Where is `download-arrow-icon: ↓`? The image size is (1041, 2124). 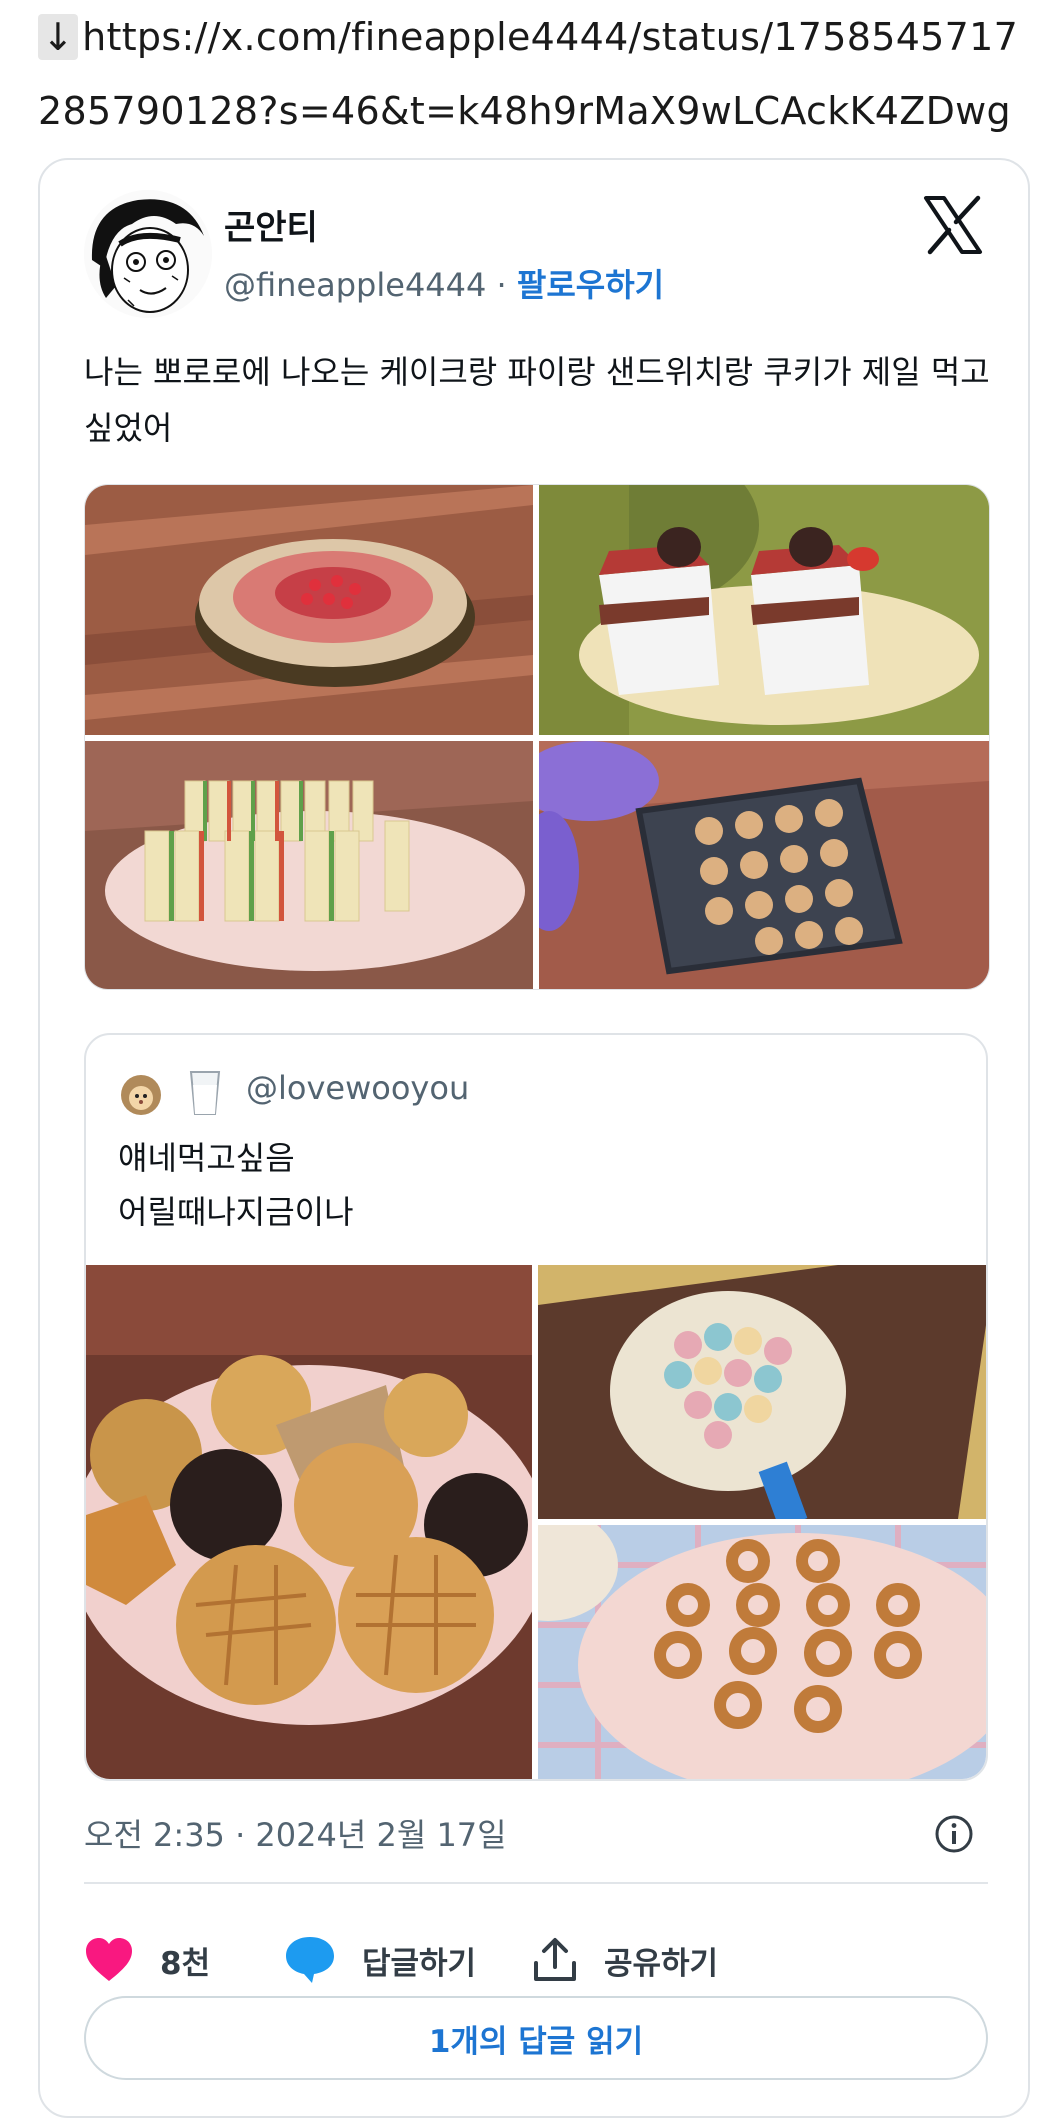 download-arrow-icon: ↓ is located at coordinates (58, 37).